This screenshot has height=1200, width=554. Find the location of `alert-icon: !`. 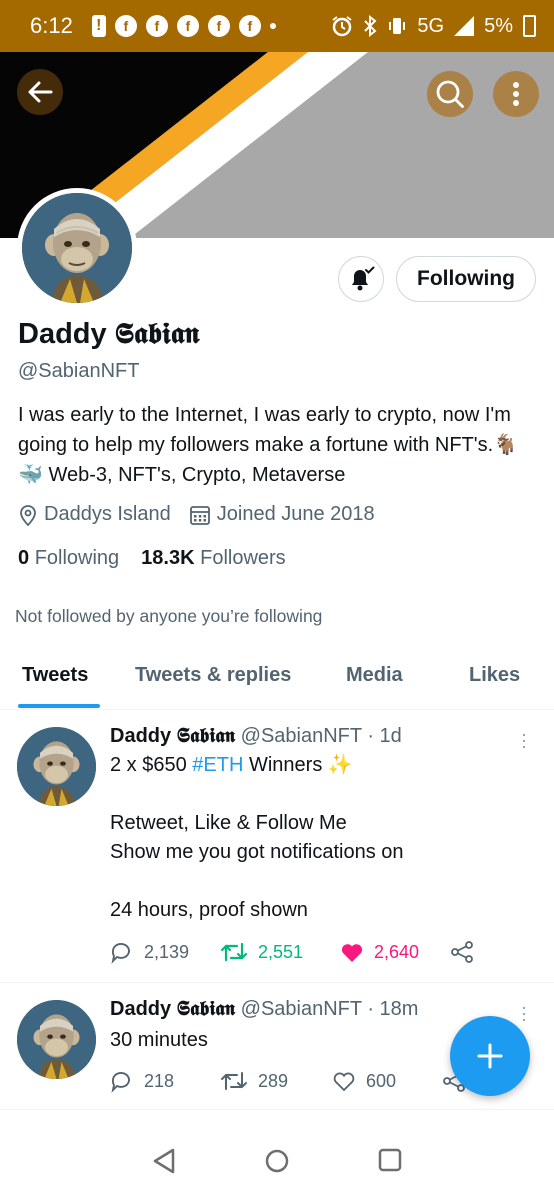

alert-icon: ! is located at coordinates (98, 26).